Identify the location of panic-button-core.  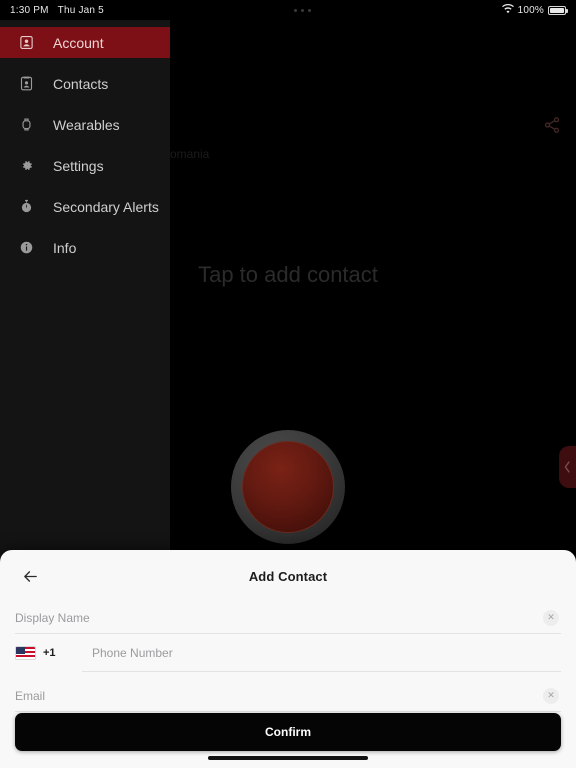
(288, 487).